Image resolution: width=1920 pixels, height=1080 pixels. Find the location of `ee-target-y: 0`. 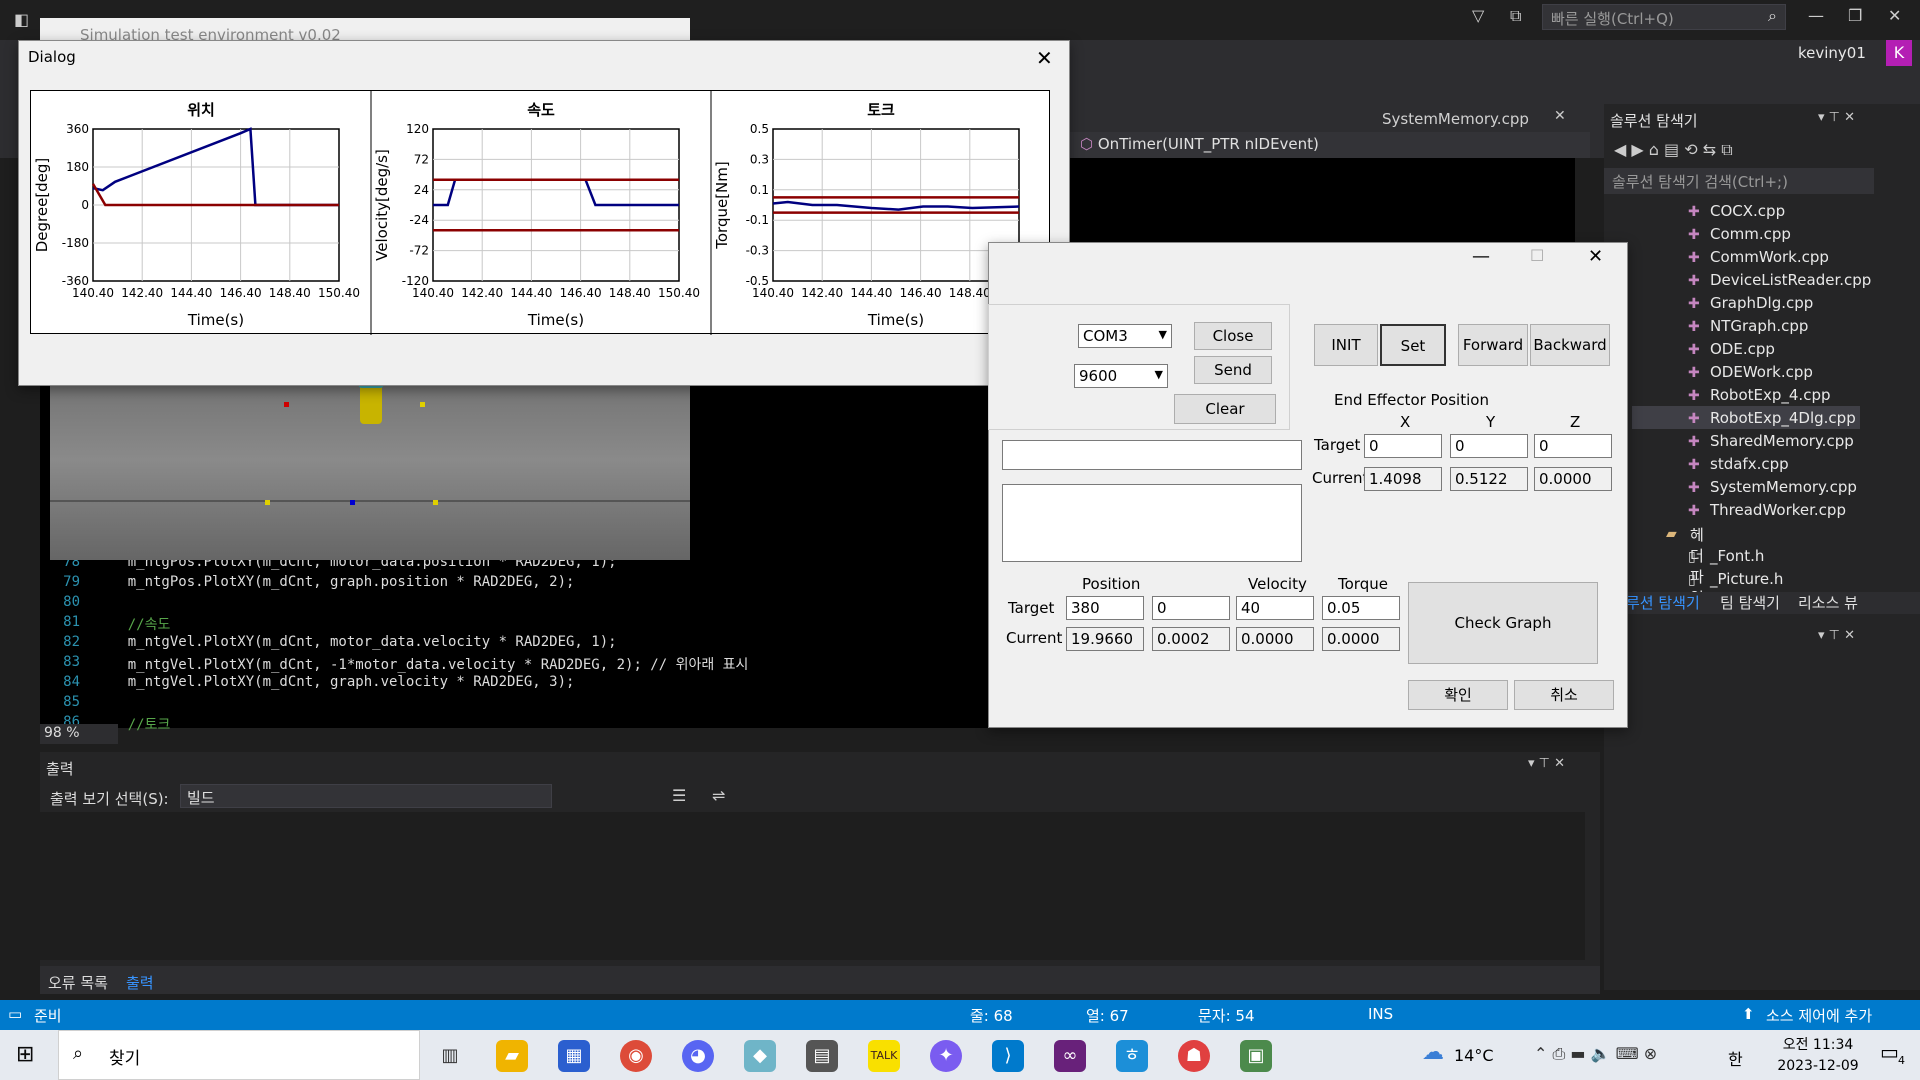

ee-target-y: 0 is located at coordinates (1489, 446).